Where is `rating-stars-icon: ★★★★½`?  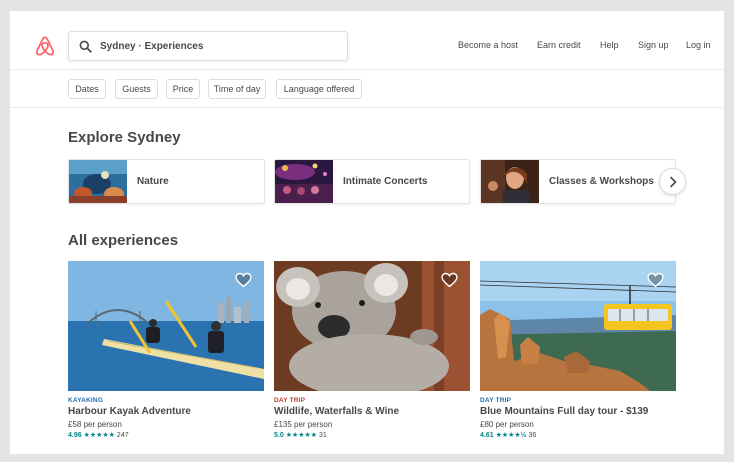
rating-stars-icon: ★★★★½ is located at coordinates (511, 435).